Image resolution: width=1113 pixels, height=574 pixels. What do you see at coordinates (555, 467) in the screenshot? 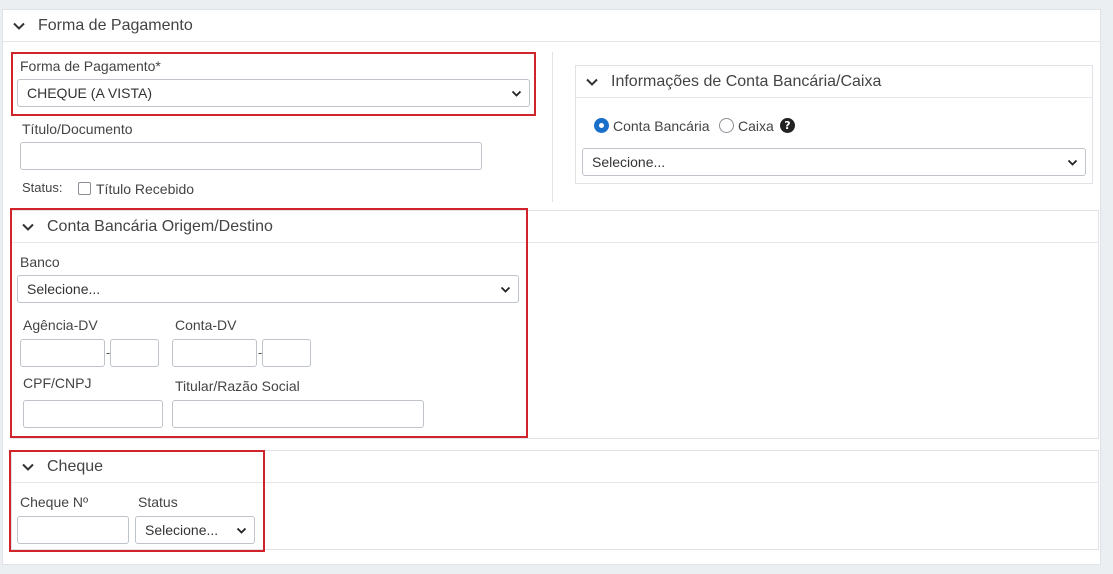
I see `cheque-header: Cheque` at bounding box center [555, 467].